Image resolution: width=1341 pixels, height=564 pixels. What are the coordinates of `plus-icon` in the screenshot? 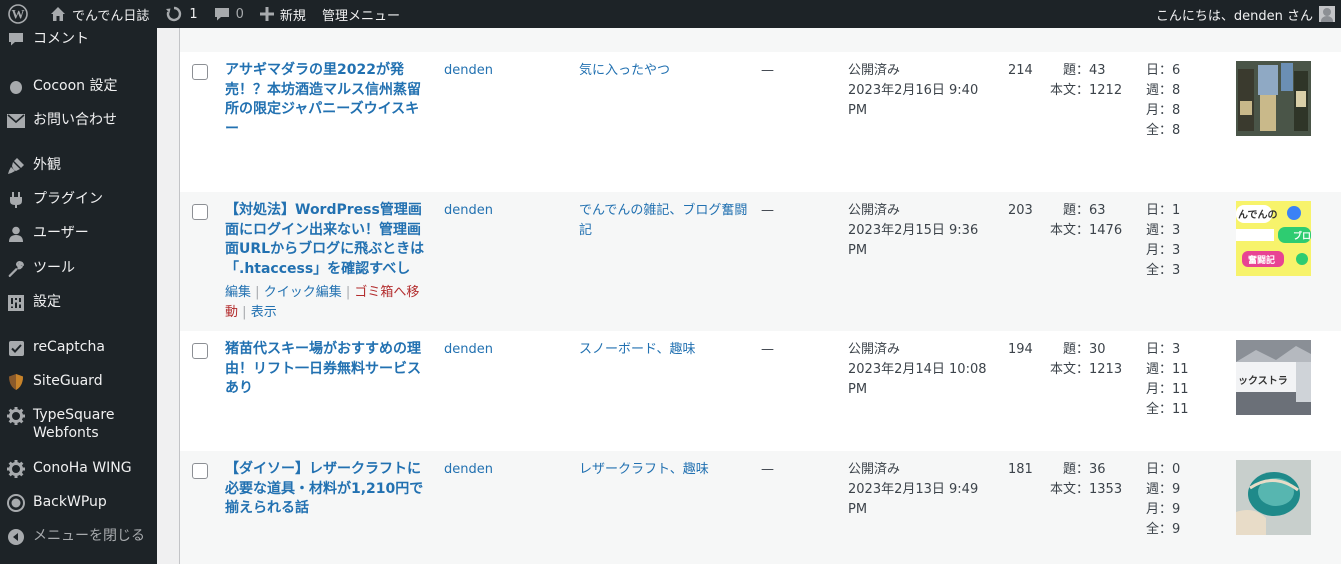 It's located at (266, 14).